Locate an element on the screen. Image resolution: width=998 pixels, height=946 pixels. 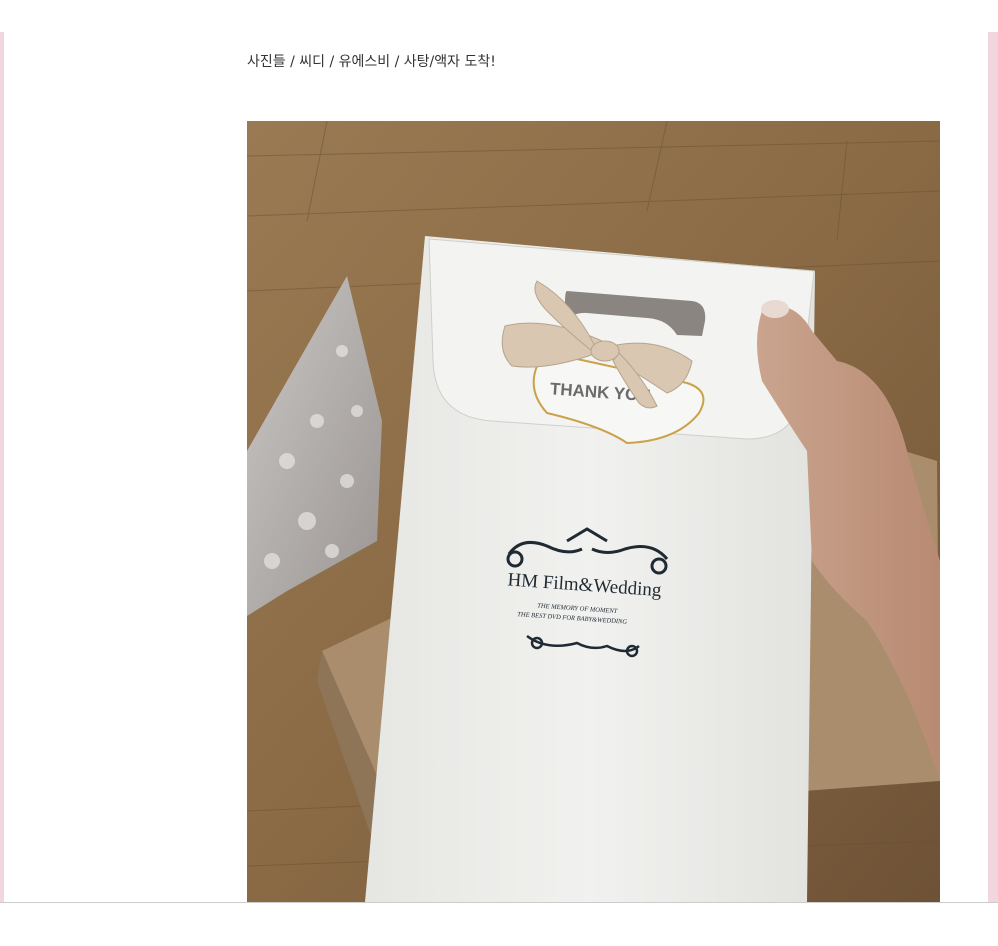
bottom-bar is located at coordinates (499, 924).